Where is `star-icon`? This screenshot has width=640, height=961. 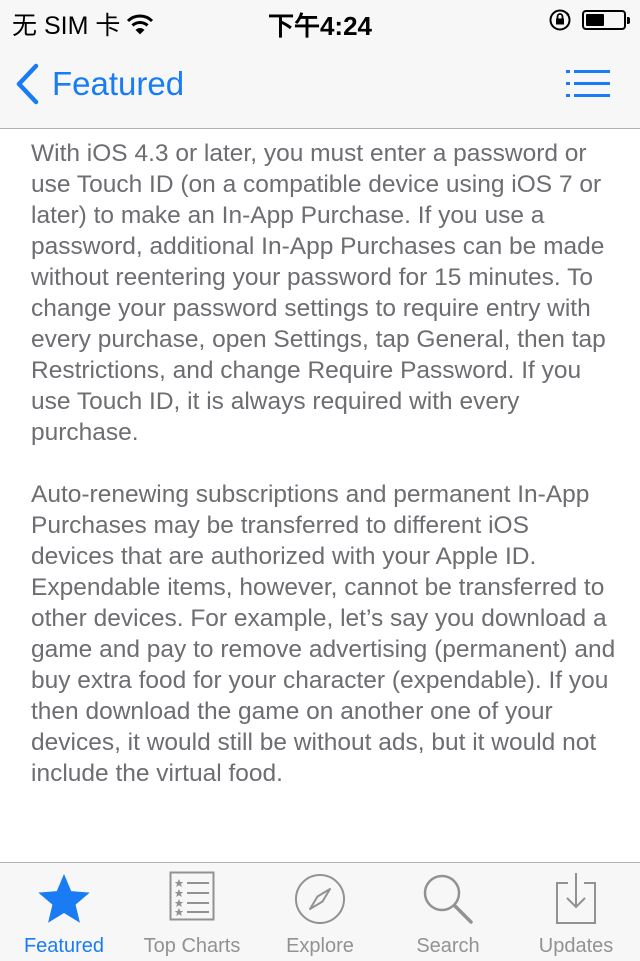 star-icon is located at coordinates (64, 898).